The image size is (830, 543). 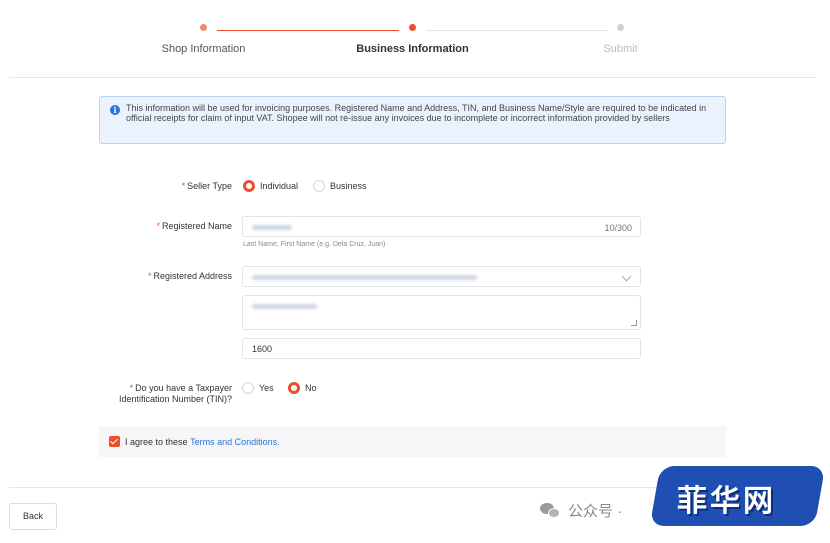 What do you see at coordinates (412, 441) in the screenshot?
I see `terms-agreement: I agree to these Terms and Conditions.` at bounding box center [412, 441].